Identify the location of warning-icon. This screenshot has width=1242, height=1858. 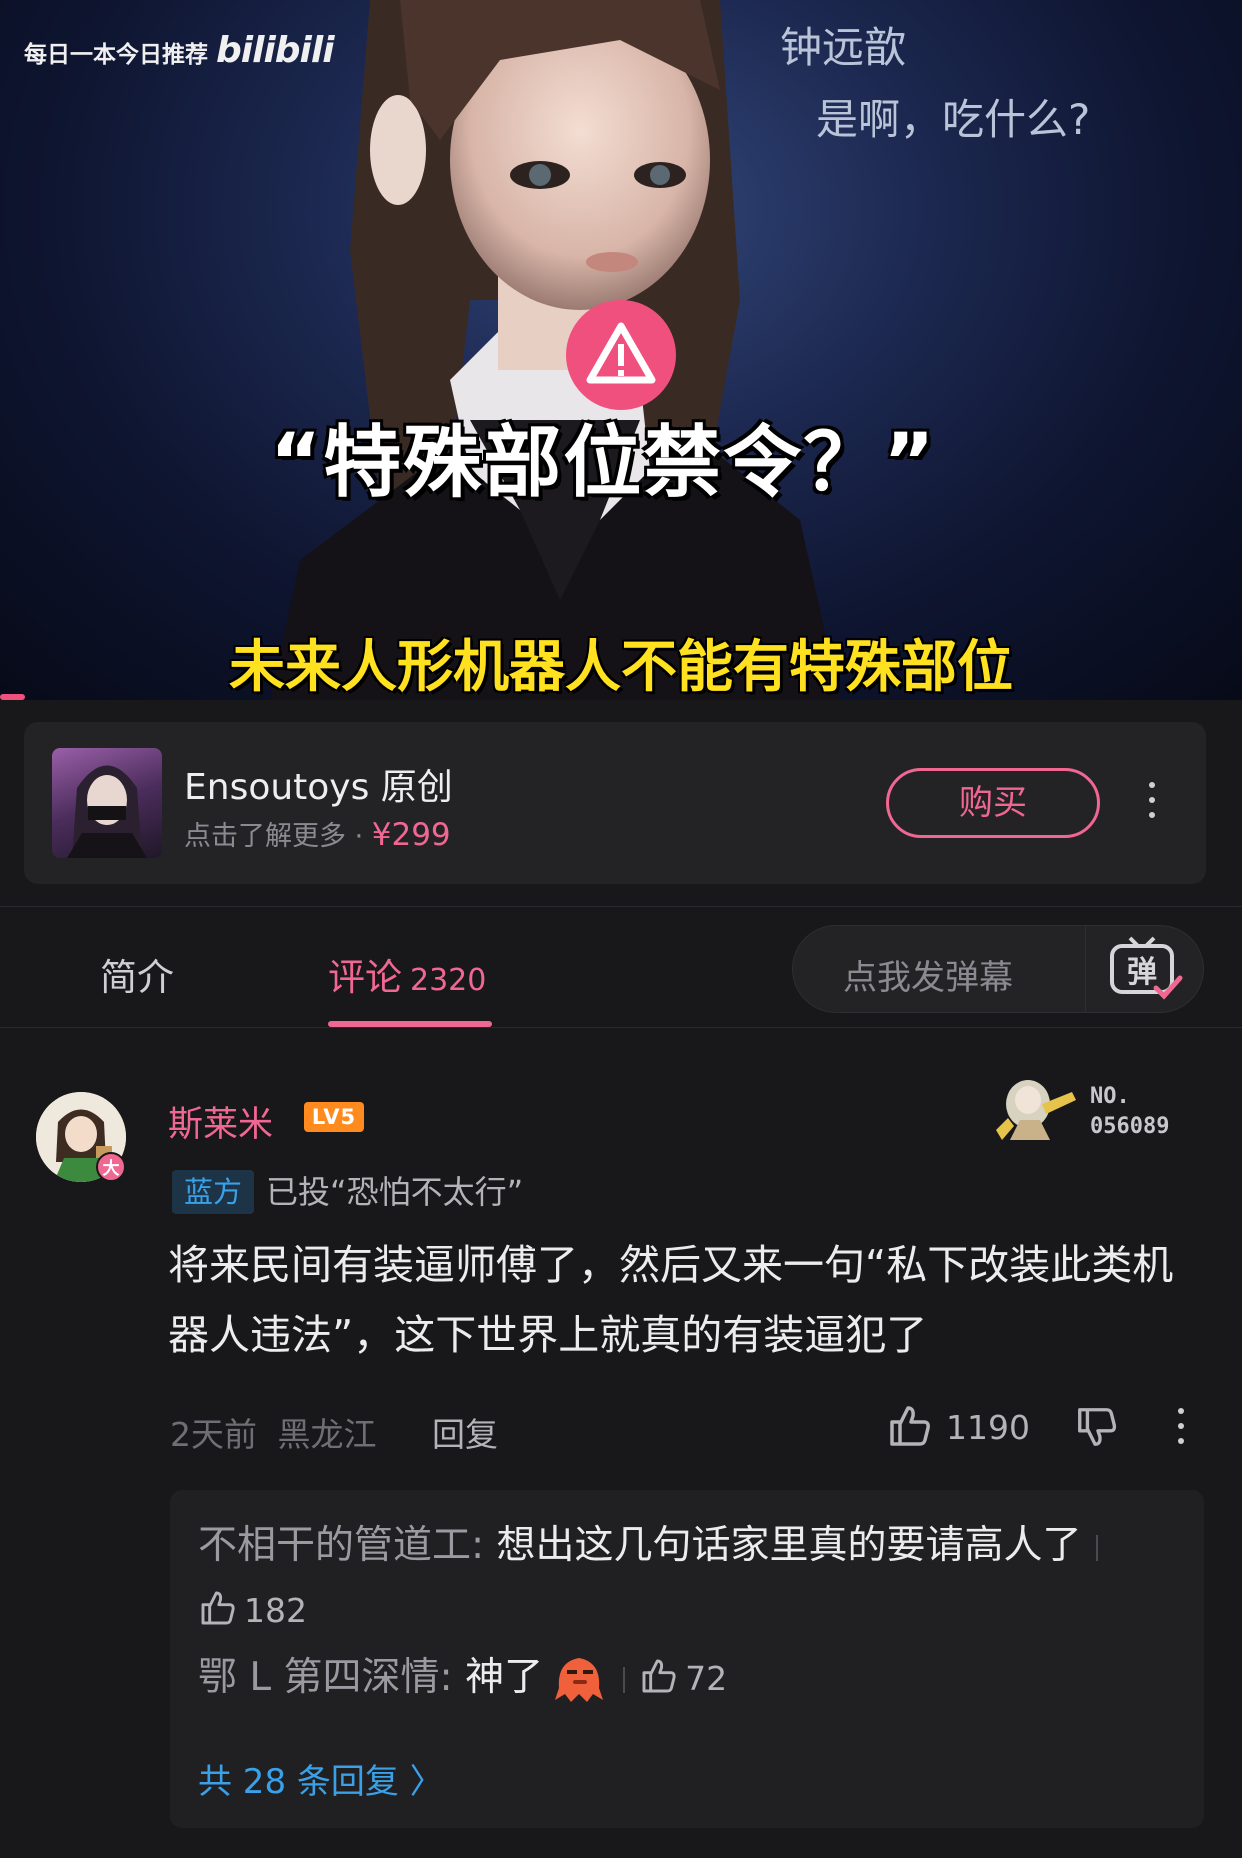
(621, 355).